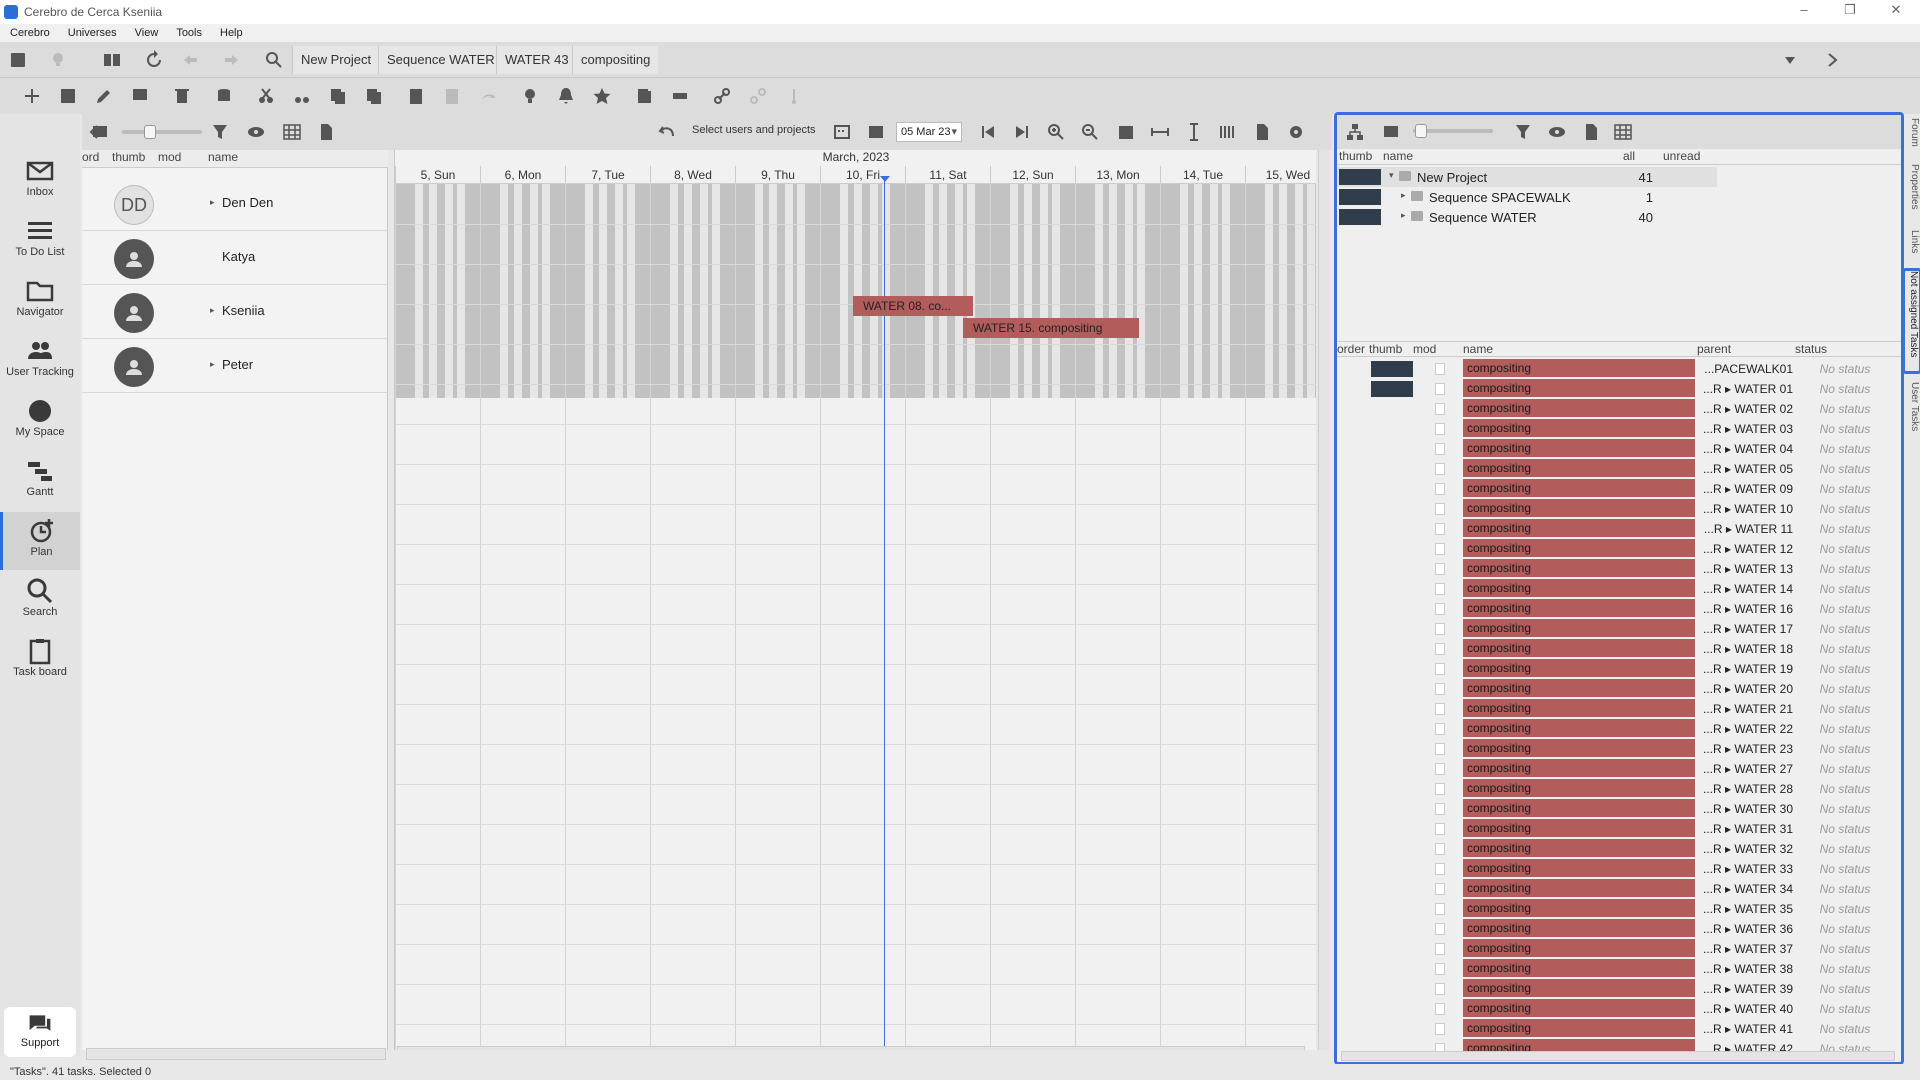 The width and height of the screenshot is (1920, 1080). I want to click on menu-tools: Tools, so click(188, 33).